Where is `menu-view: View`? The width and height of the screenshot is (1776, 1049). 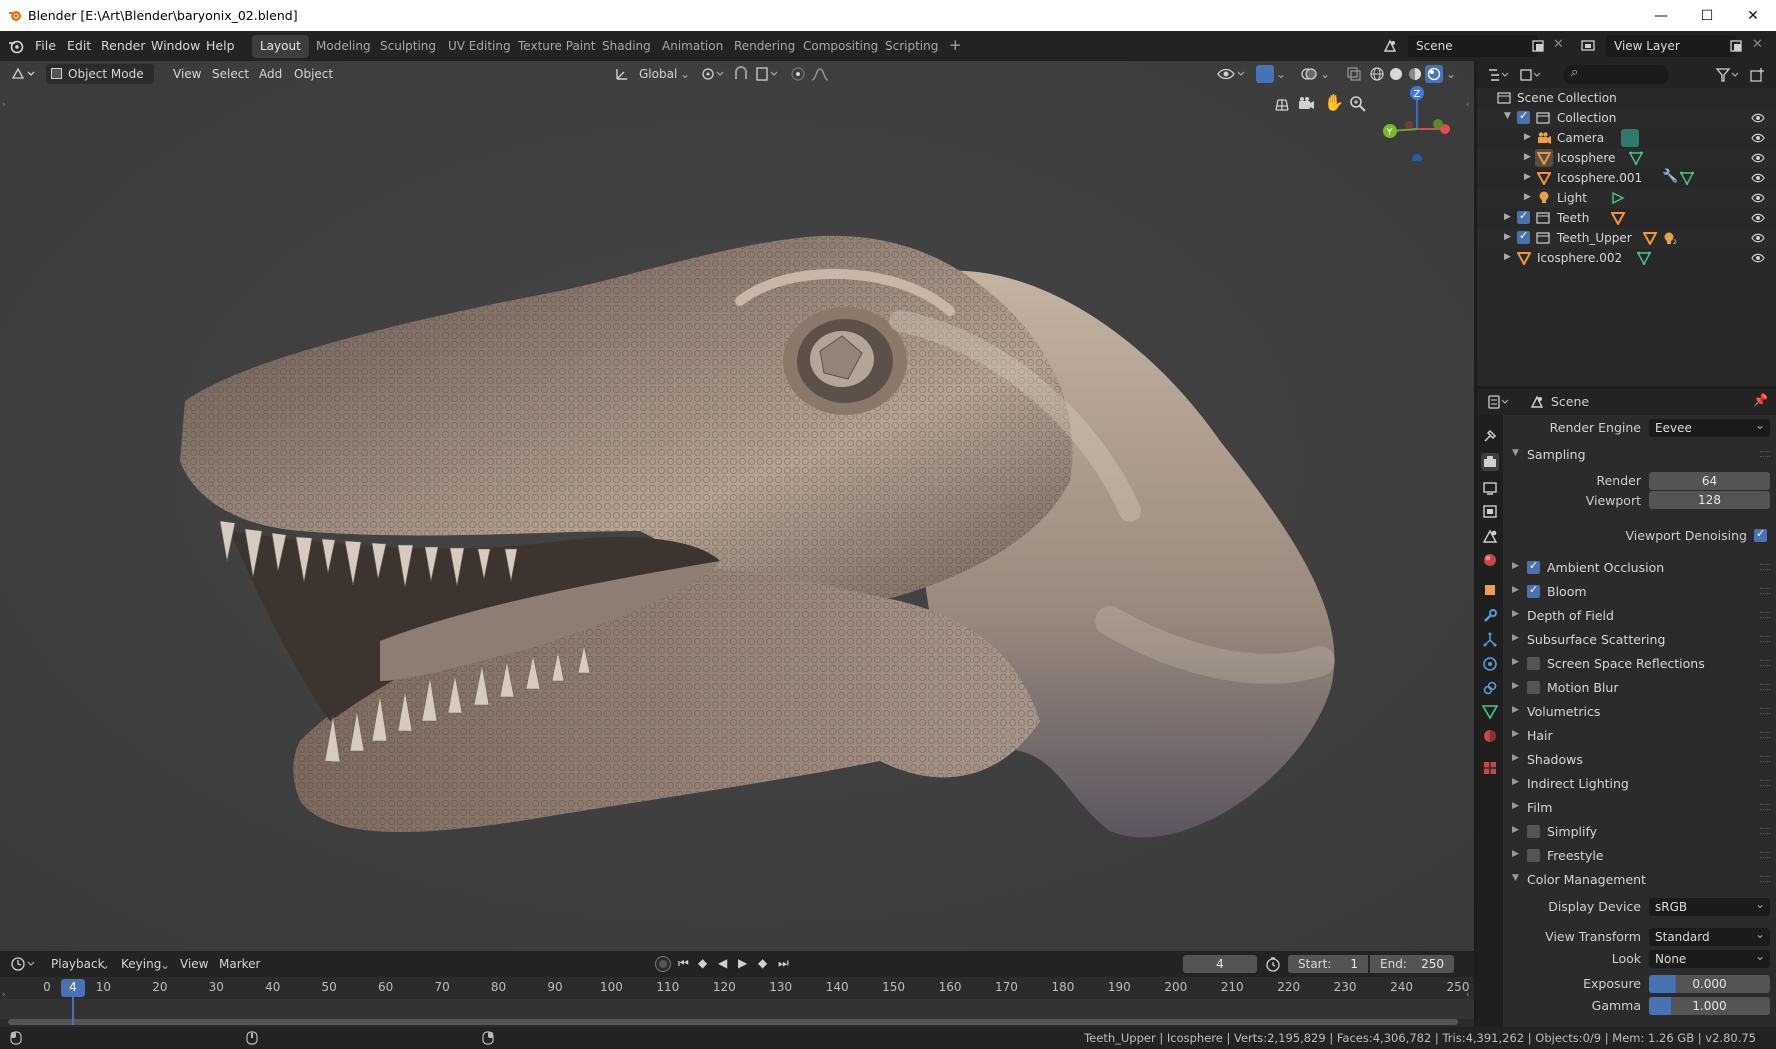
menu-view: View is located at coordinates (187, 74).